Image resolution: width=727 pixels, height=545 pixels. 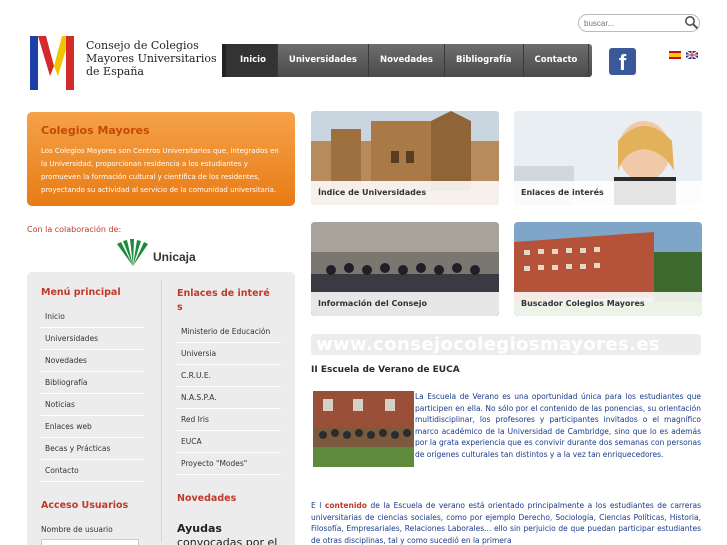 What do you see at coordinates (608, 193) in the screenshot?
I see `tile-caption: Enlaces de interés` at bounding box center [608, 193].